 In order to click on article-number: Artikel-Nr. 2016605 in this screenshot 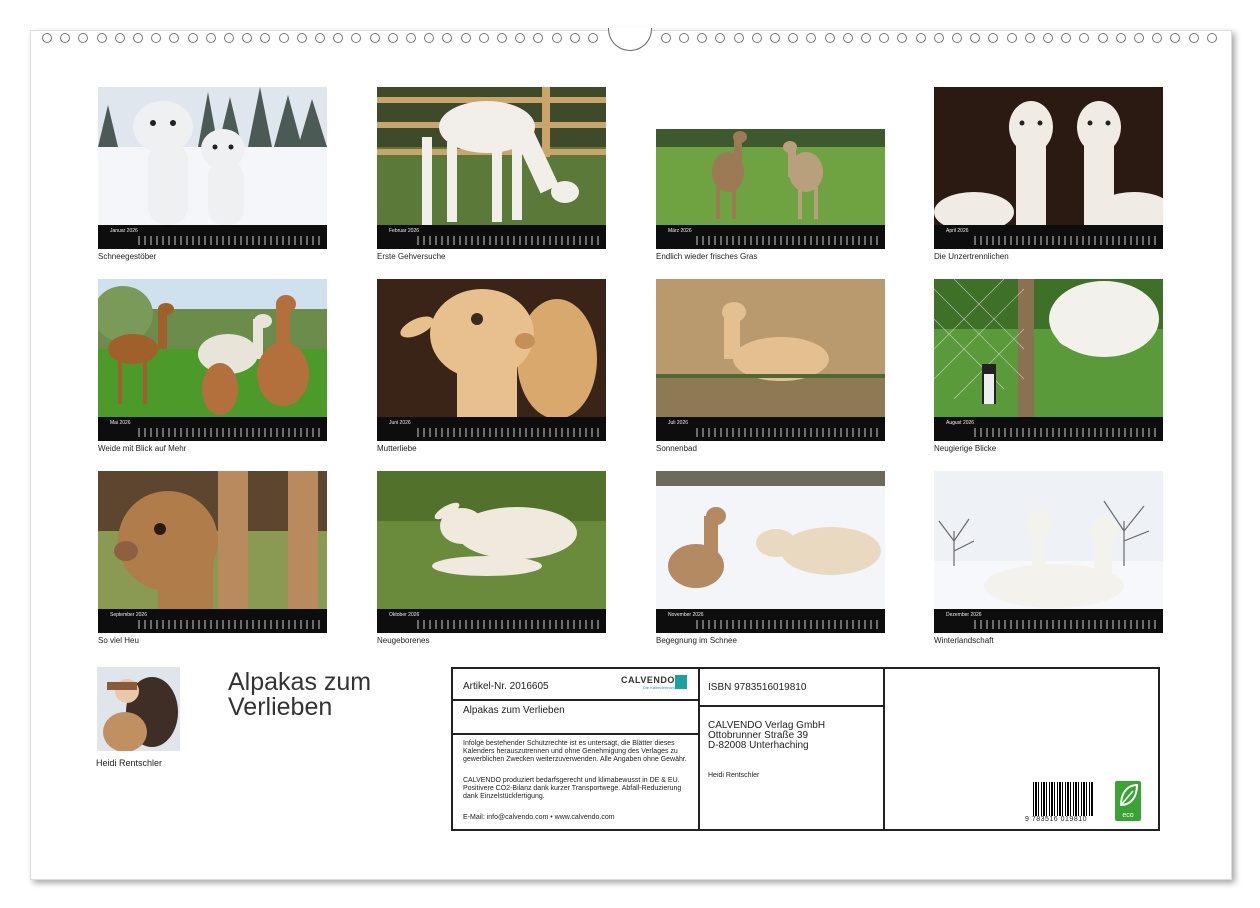, I will do `click(506, 686)`.